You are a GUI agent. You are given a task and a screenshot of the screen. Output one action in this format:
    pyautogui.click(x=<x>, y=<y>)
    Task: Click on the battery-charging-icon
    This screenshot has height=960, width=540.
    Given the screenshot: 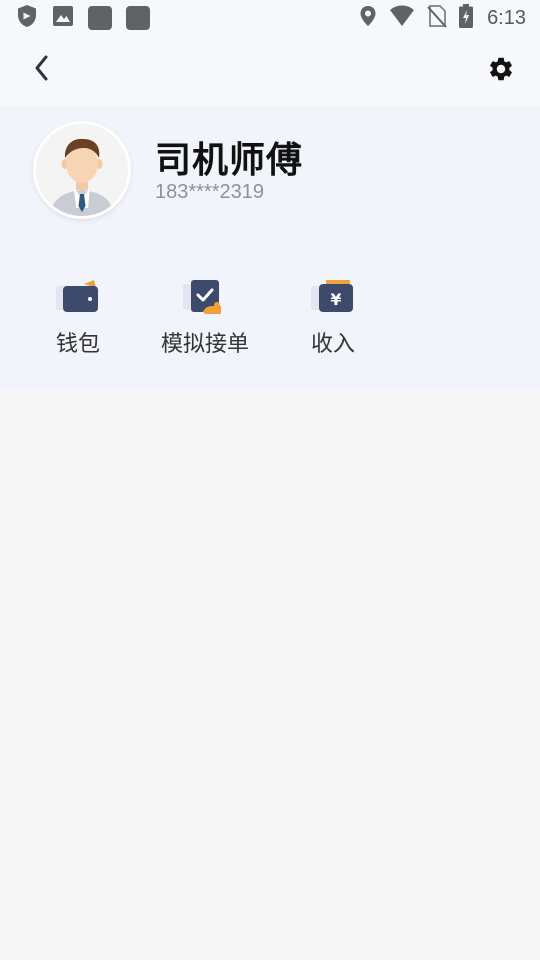 What is the action you would take?
    pyautogui.click(x=466, y=18)
    